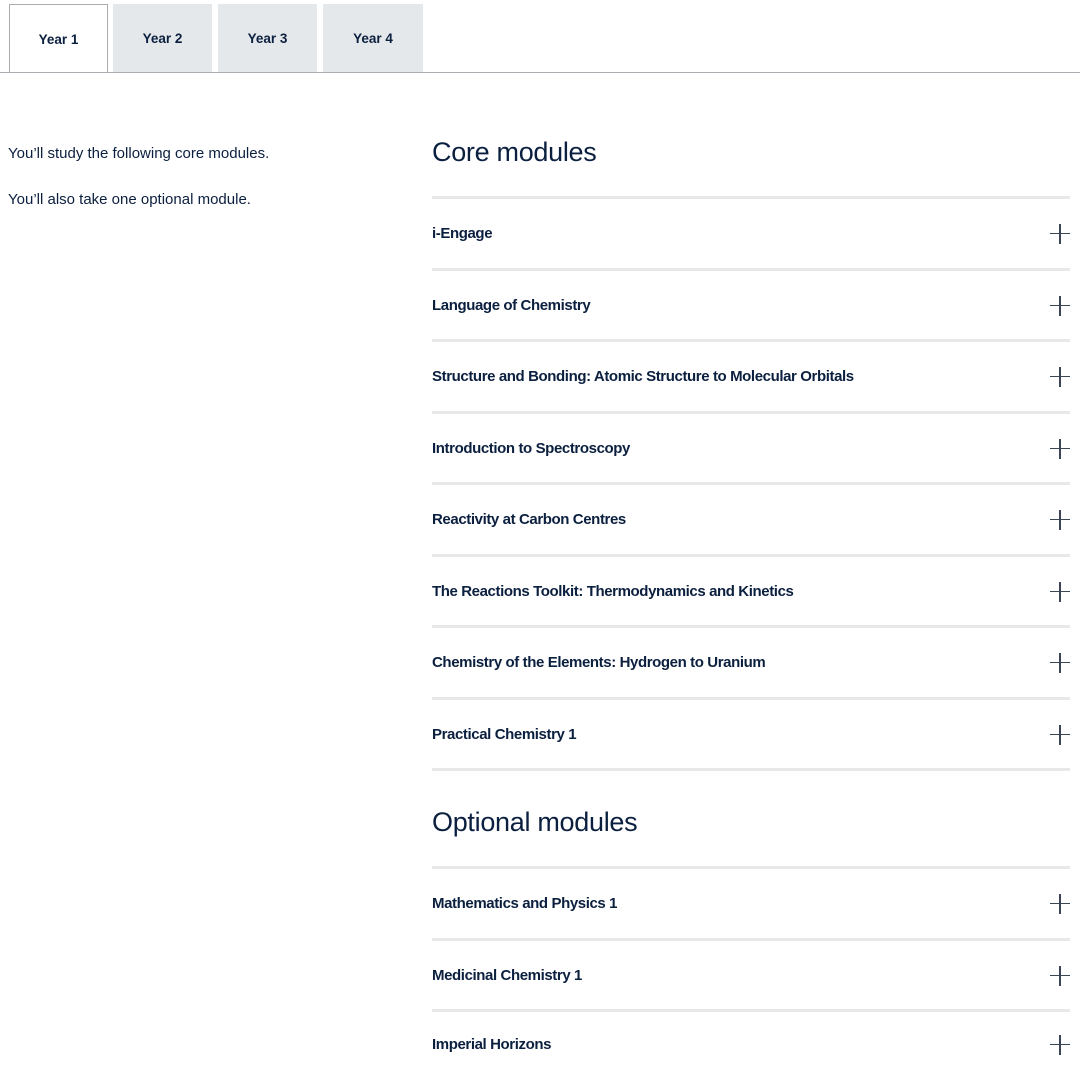  I want to click on core-modules-heading: Core modules, so click(514, 152).